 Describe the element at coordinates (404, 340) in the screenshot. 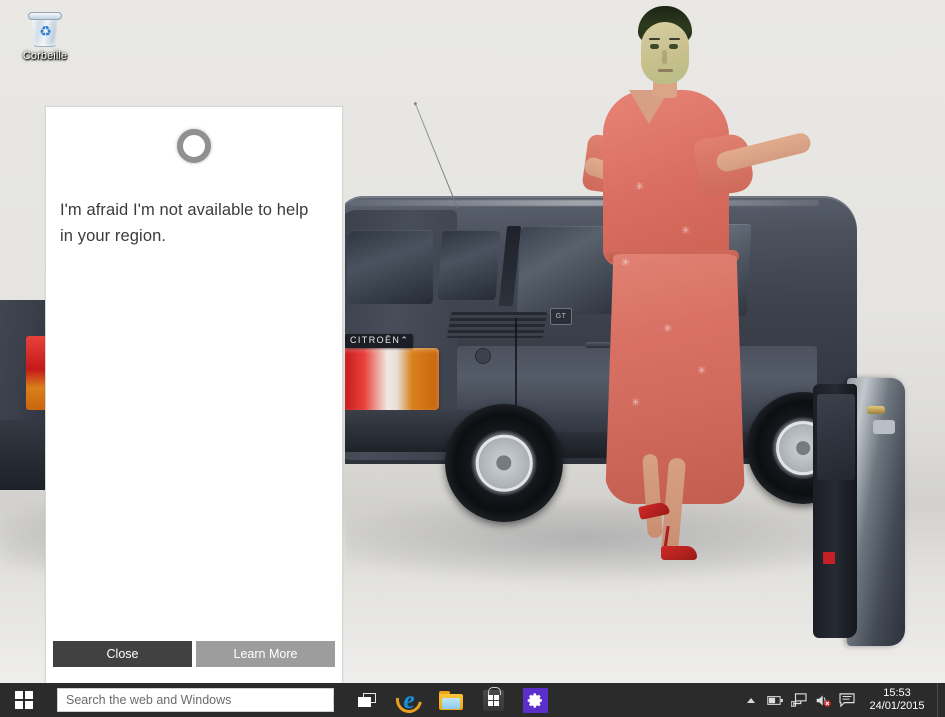

I see `citroen-chevron-icon: ⌃` at that location.